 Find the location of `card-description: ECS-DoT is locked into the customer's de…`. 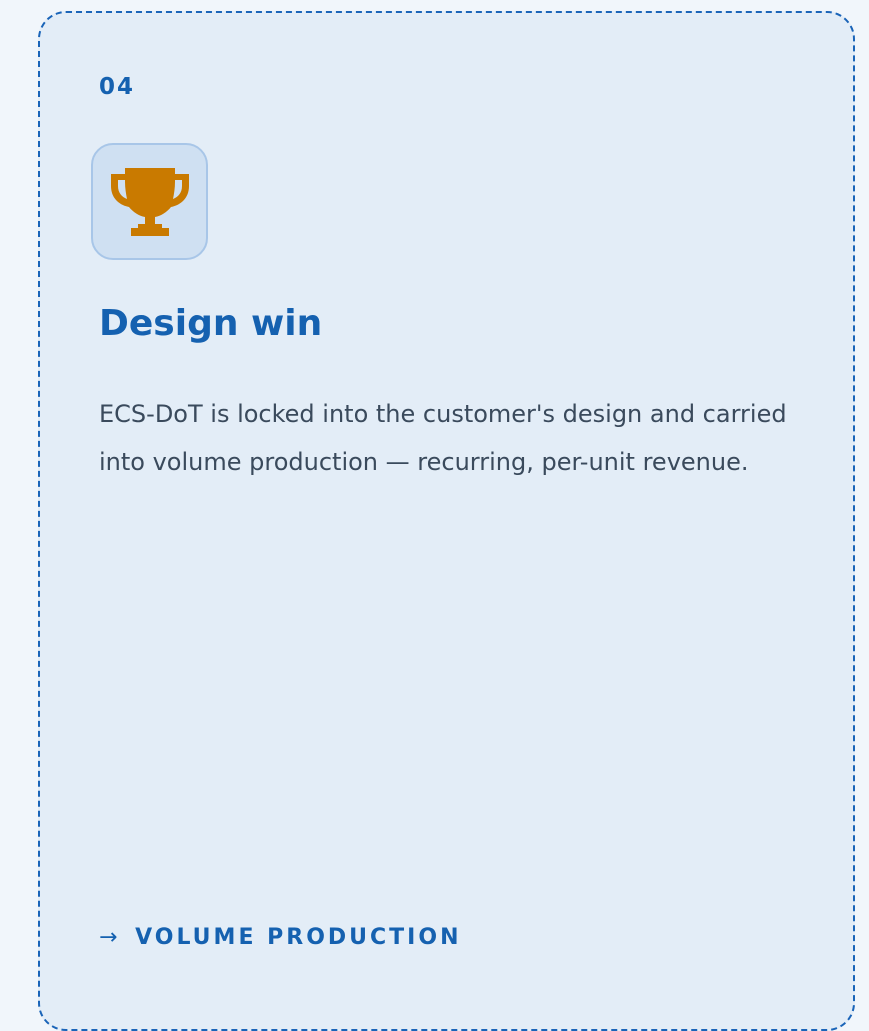

card-description: ECS-DoT is locked into the customer's de… is located at coordinates (443, 438).